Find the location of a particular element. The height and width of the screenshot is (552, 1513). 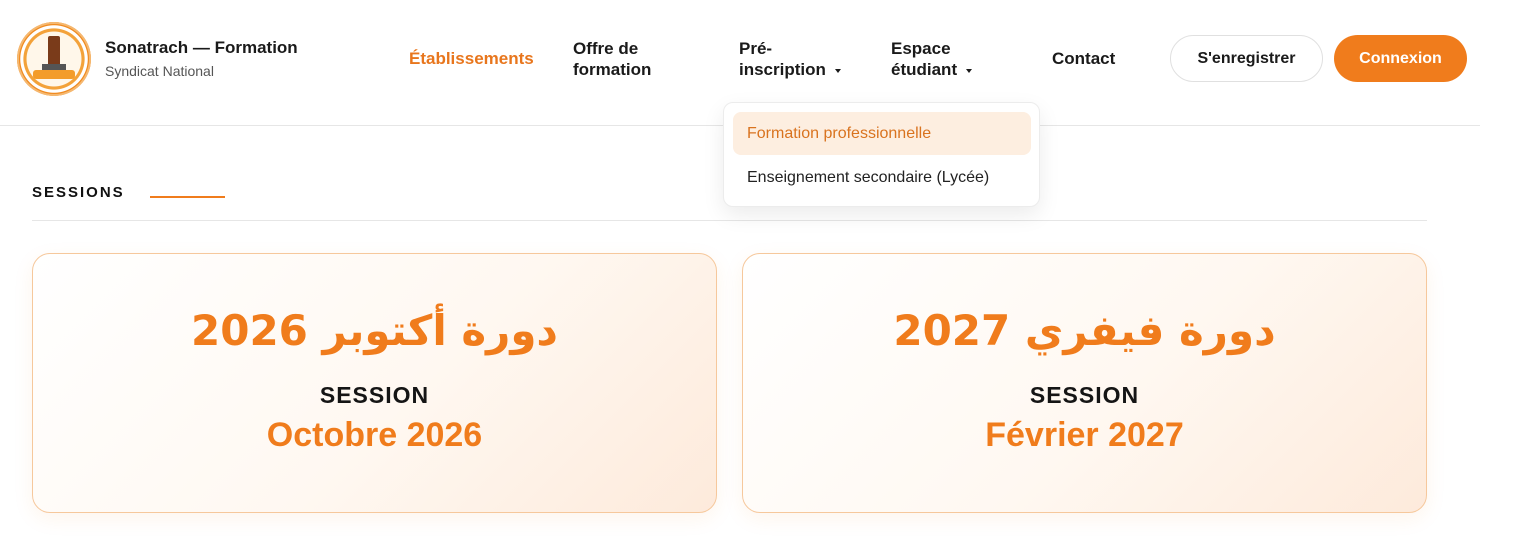

section-heading-accent-line is located at coordinates (187, 197).